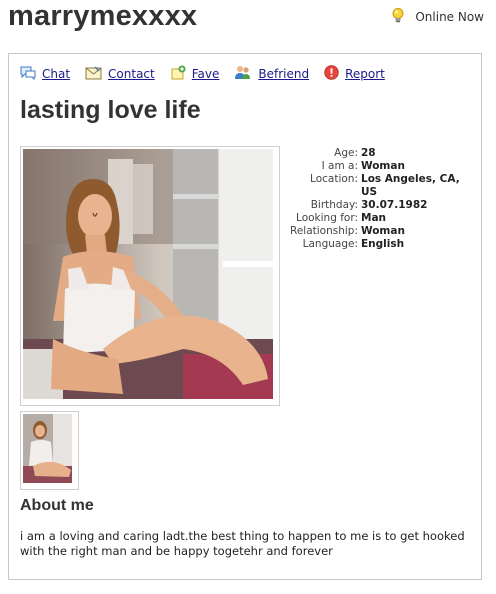 The image size is (496, 594). I want to click on befriend-button: Befriend, so click(271, 74).